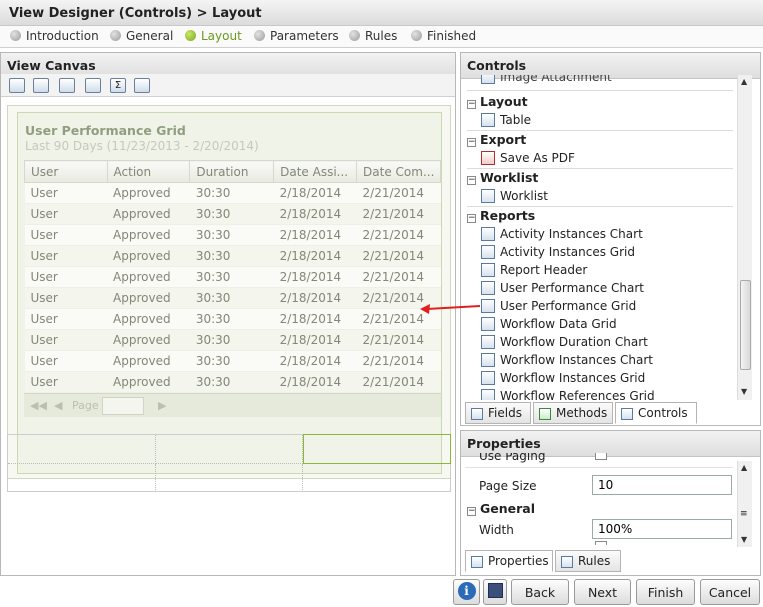  What do you see at coordinates (602, 592) in the screenshot?
I see `next-button: Next` at bounding box center [602, 592].